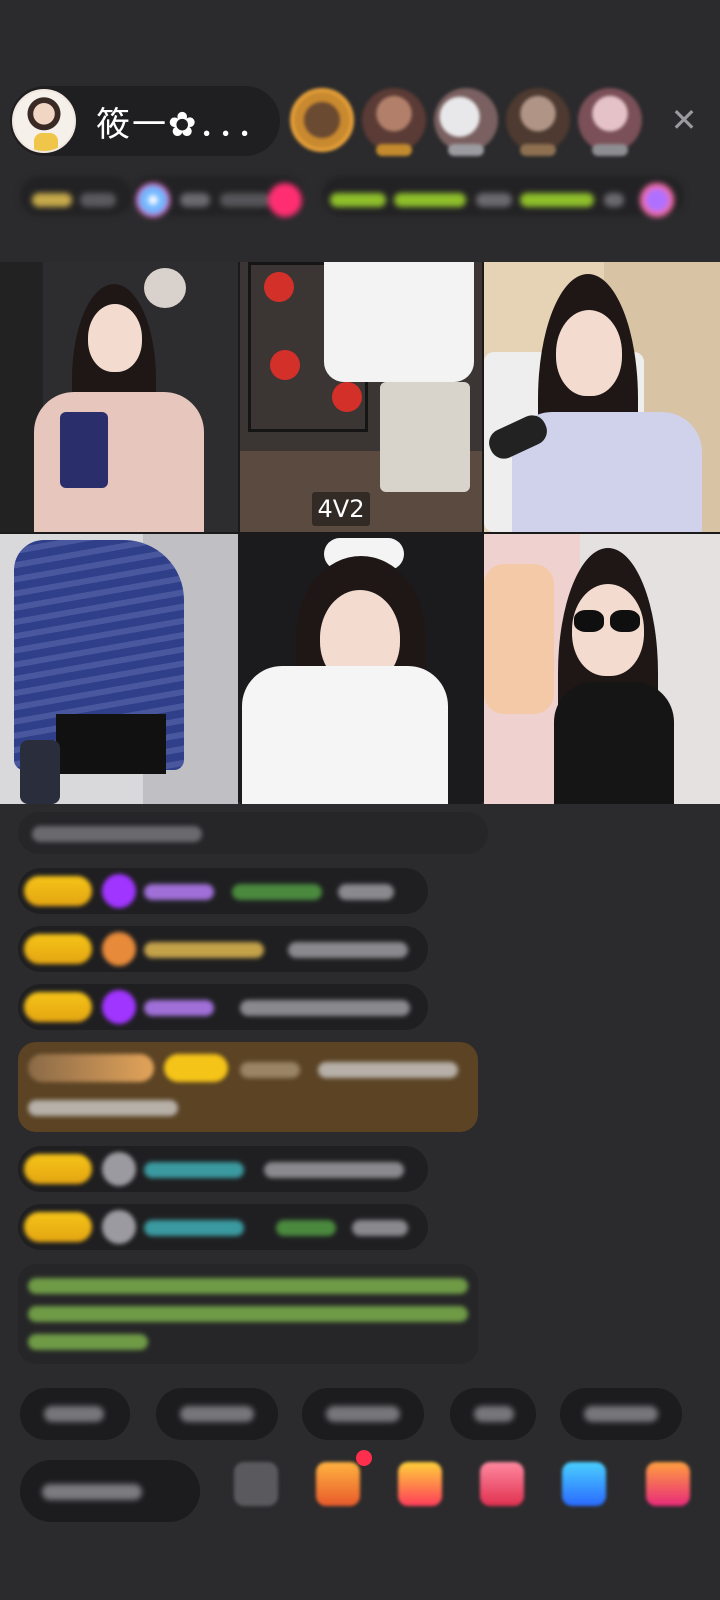 The height and width of the screenshot is (1600, 720). What do you see at coordinates (668, 1484) in the screenshot?
I see `gift-icon` at bounding box center [668, 1484].